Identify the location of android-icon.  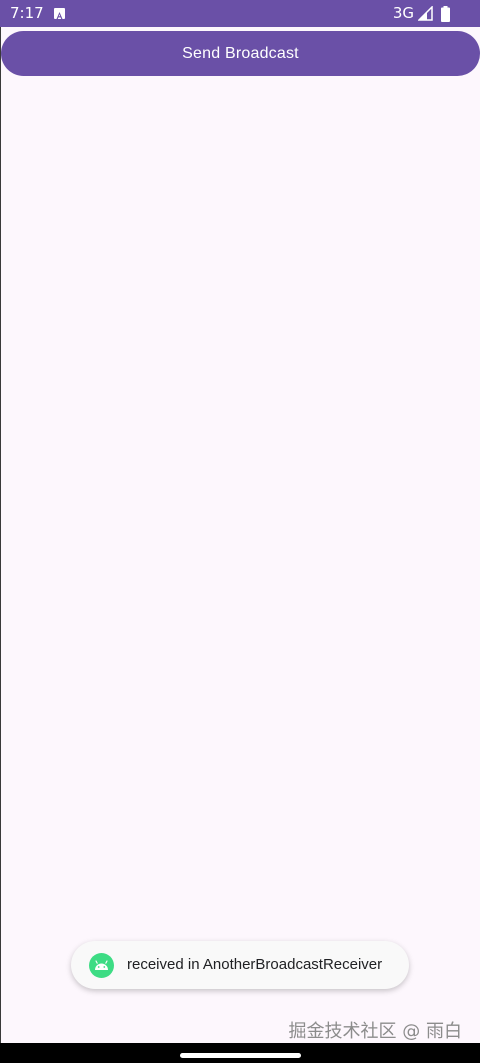
(101, 965).